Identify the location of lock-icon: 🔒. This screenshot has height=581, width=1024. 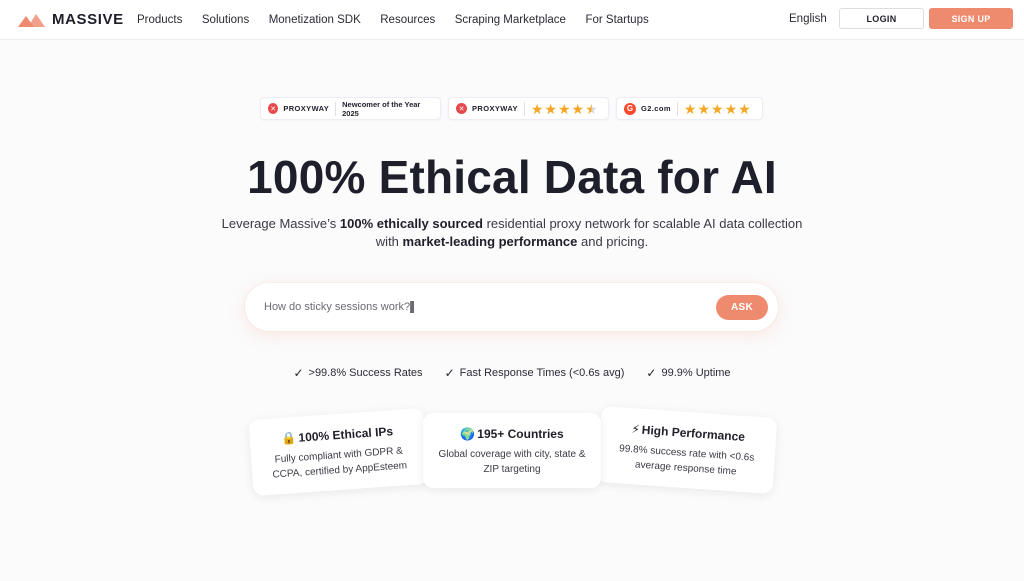
(289, 438).